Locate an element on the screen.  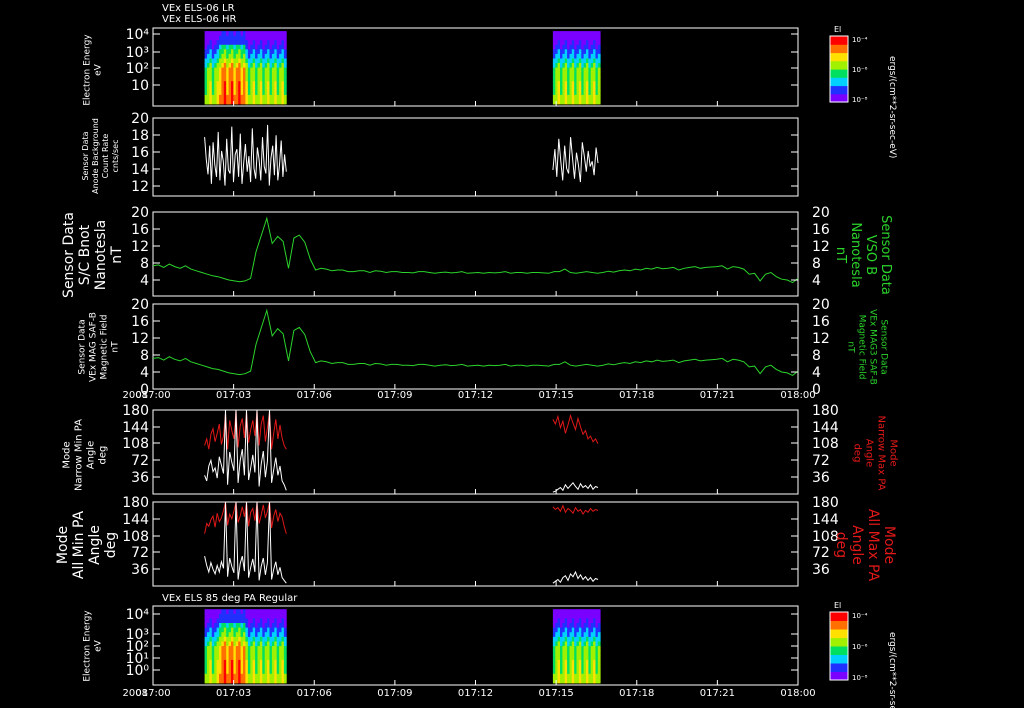
panel5-ylabel-right-line: Narrow Max PA is located at coordinates (881, 453).